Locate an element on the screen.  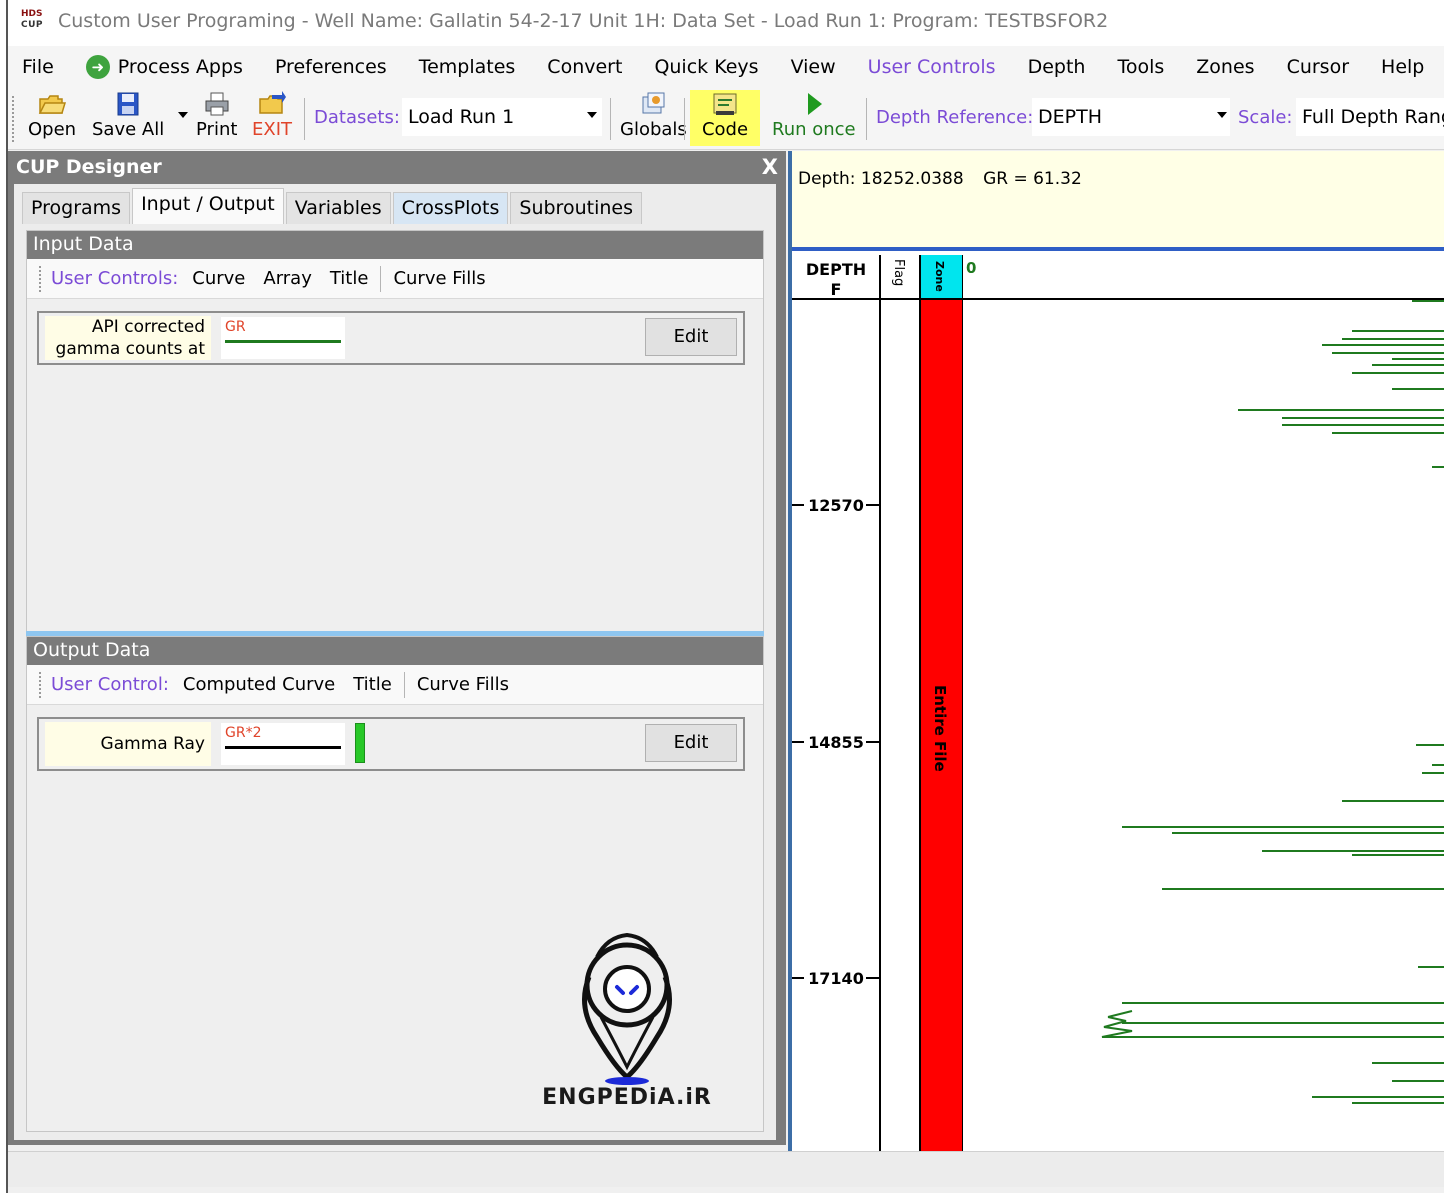
menu-process-apps-label: Process Apps is located at coordinates (180, 67).